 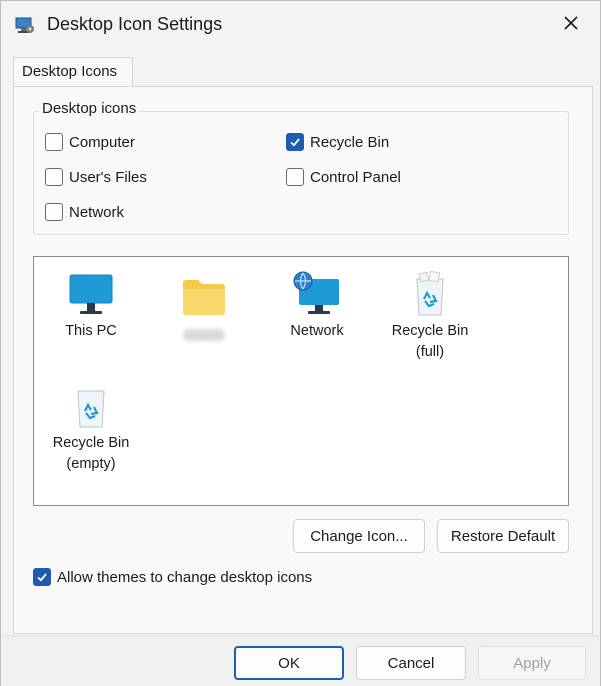 I want to click on recycle-bin-checkbox-row: Recycle Bin, so click(x=337, y=142).